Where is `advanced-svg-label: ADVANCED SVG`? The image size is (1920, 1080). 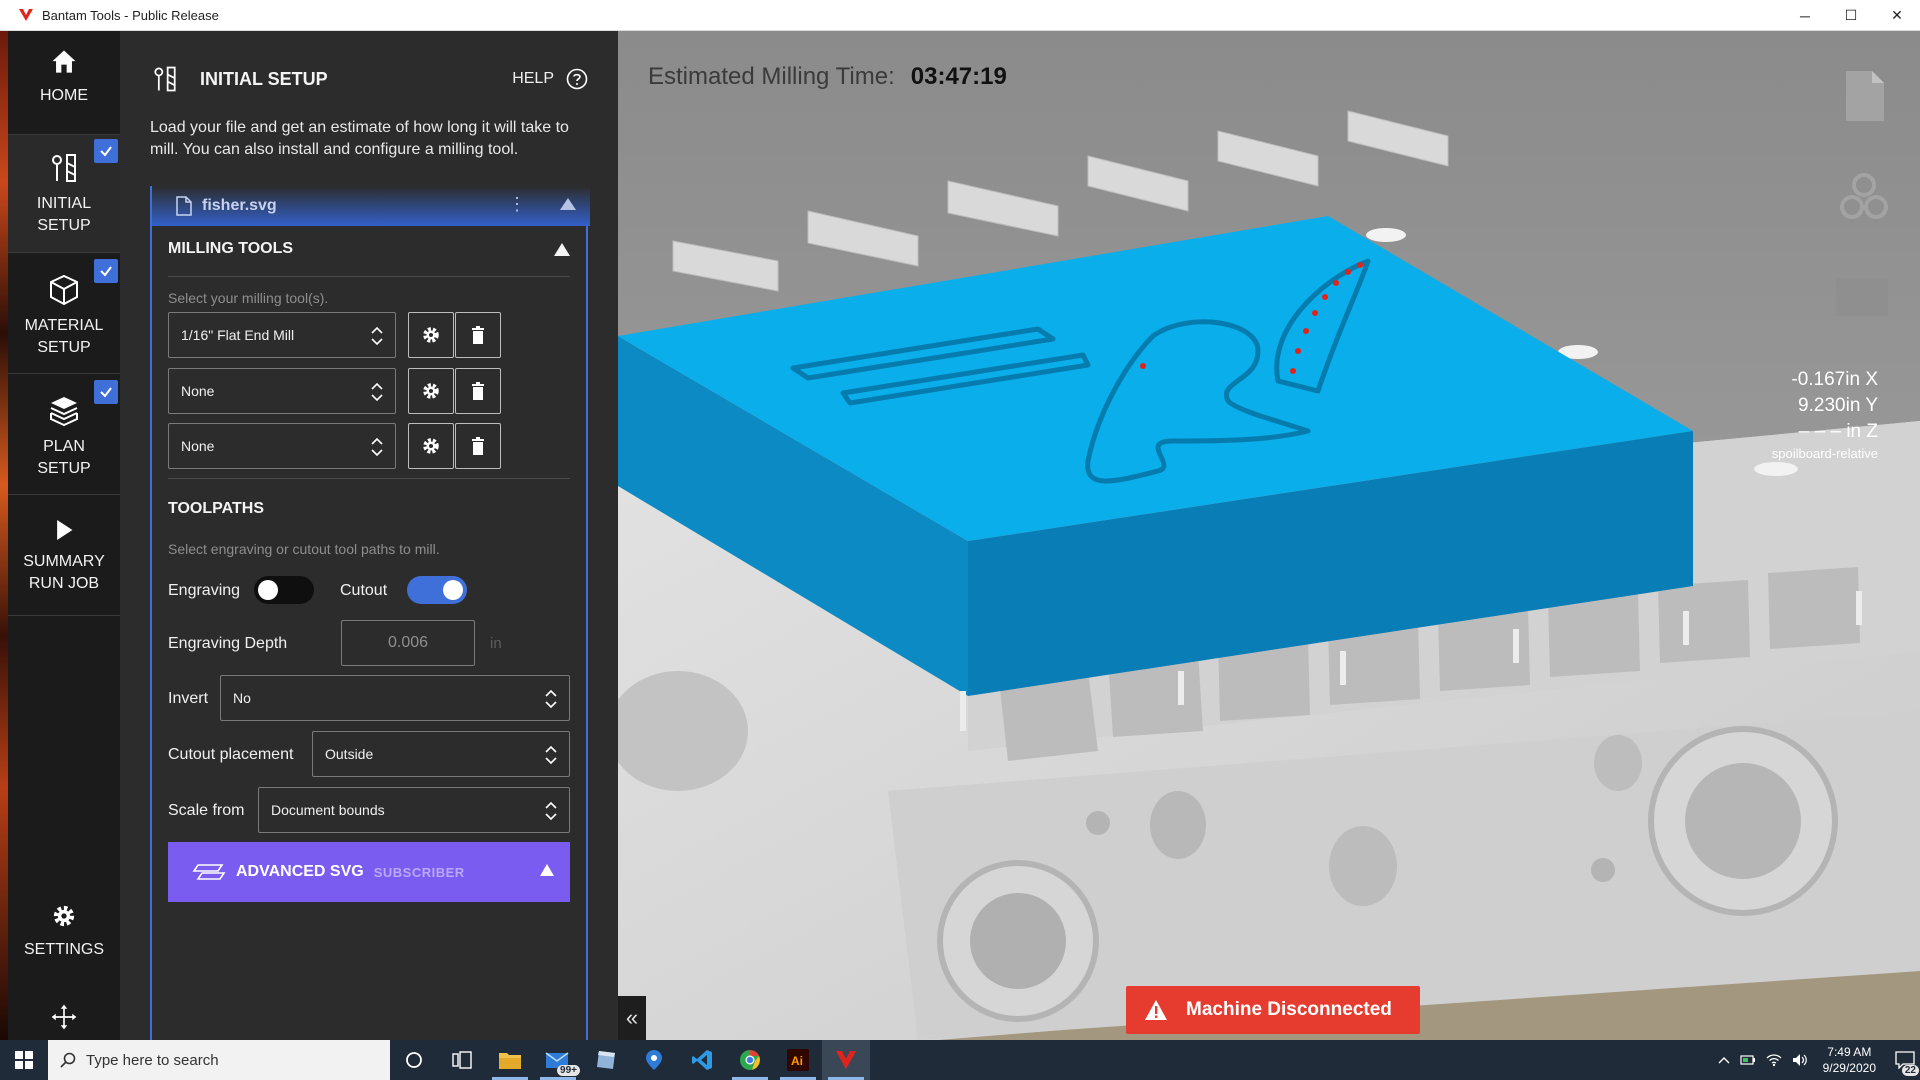 advanced-svg-label: ADVANCED SVG is located at coordinates (300, 871).